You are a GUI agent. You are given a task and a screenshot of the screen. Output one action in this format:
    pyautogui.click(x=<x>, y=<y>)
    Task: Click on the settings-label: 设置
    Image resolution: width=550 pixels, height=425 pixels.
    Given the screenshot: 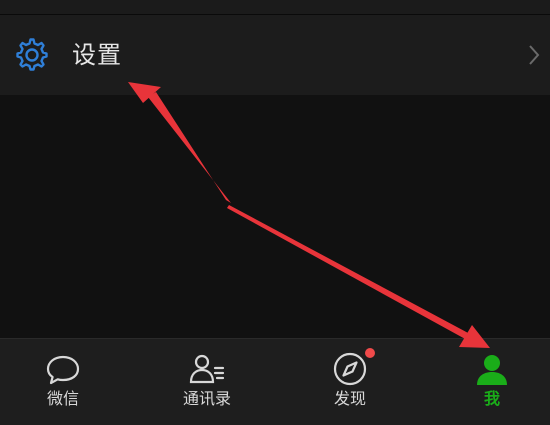 What is the action you would take?
    pyautogui.click(x=97, y=55)
    